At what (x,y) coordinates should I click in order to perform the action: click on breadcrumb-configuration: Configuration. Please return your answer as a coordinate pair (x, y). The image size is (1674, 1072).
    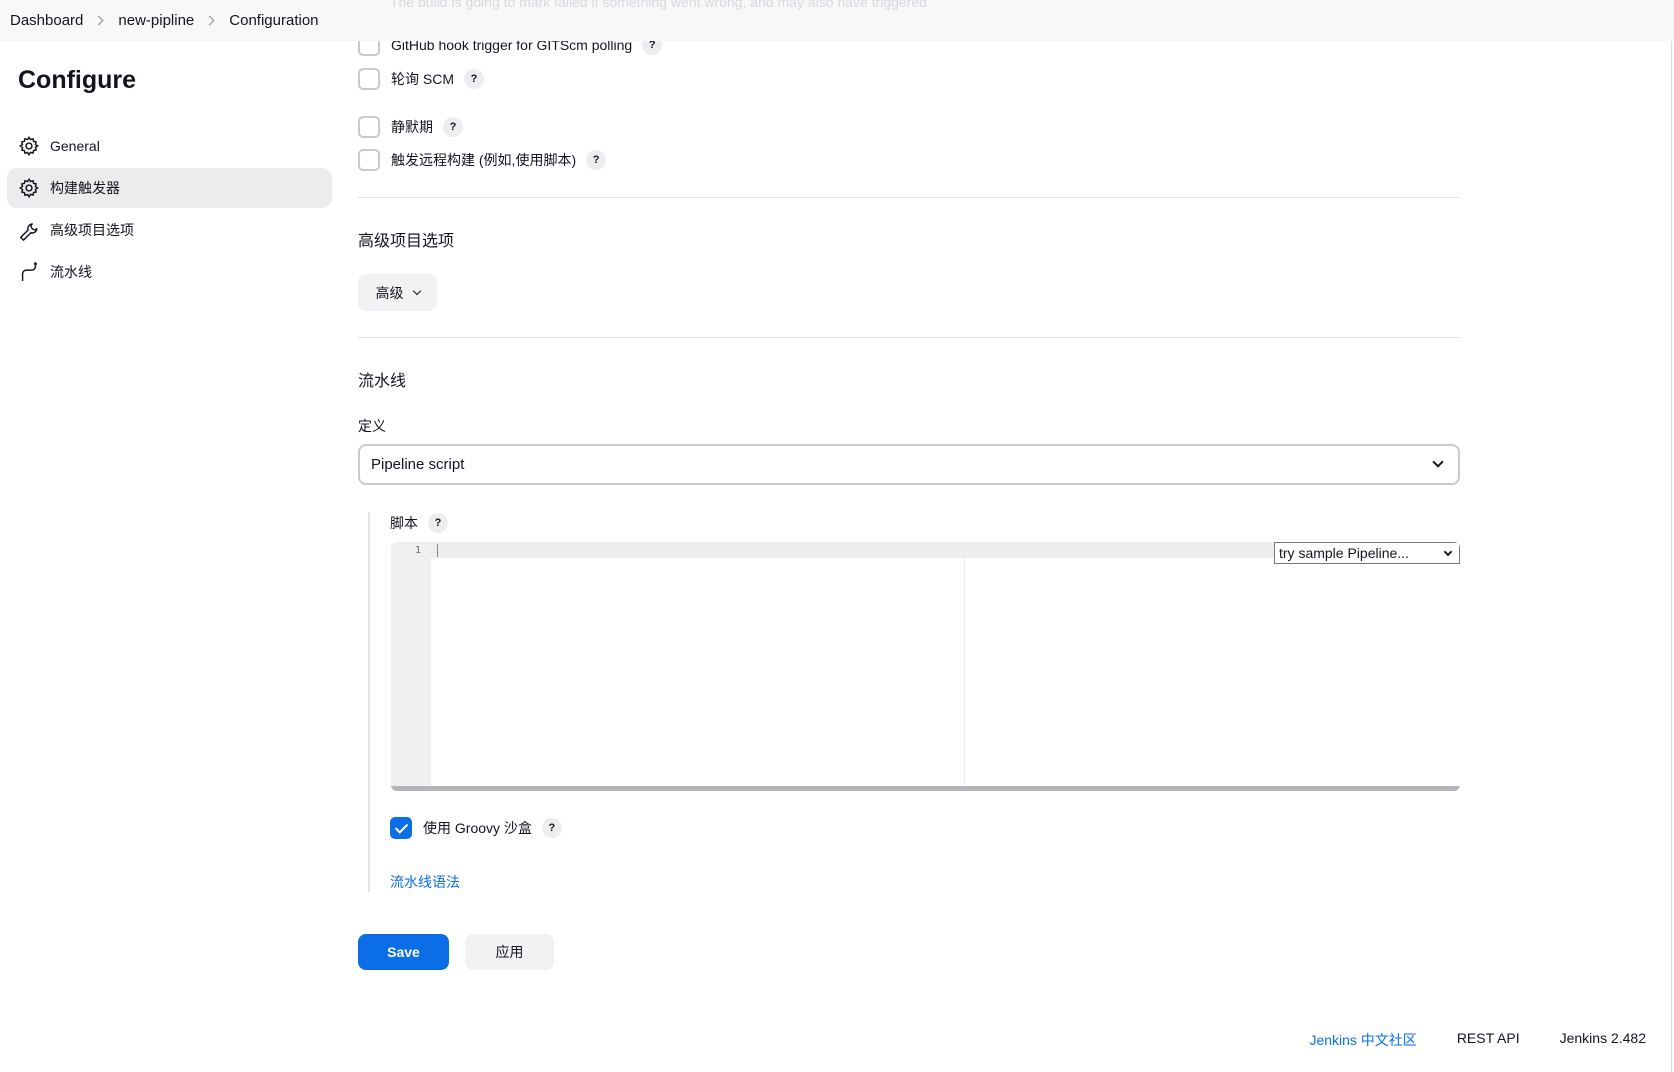
    Looking at the image, I should click on (273, 20).